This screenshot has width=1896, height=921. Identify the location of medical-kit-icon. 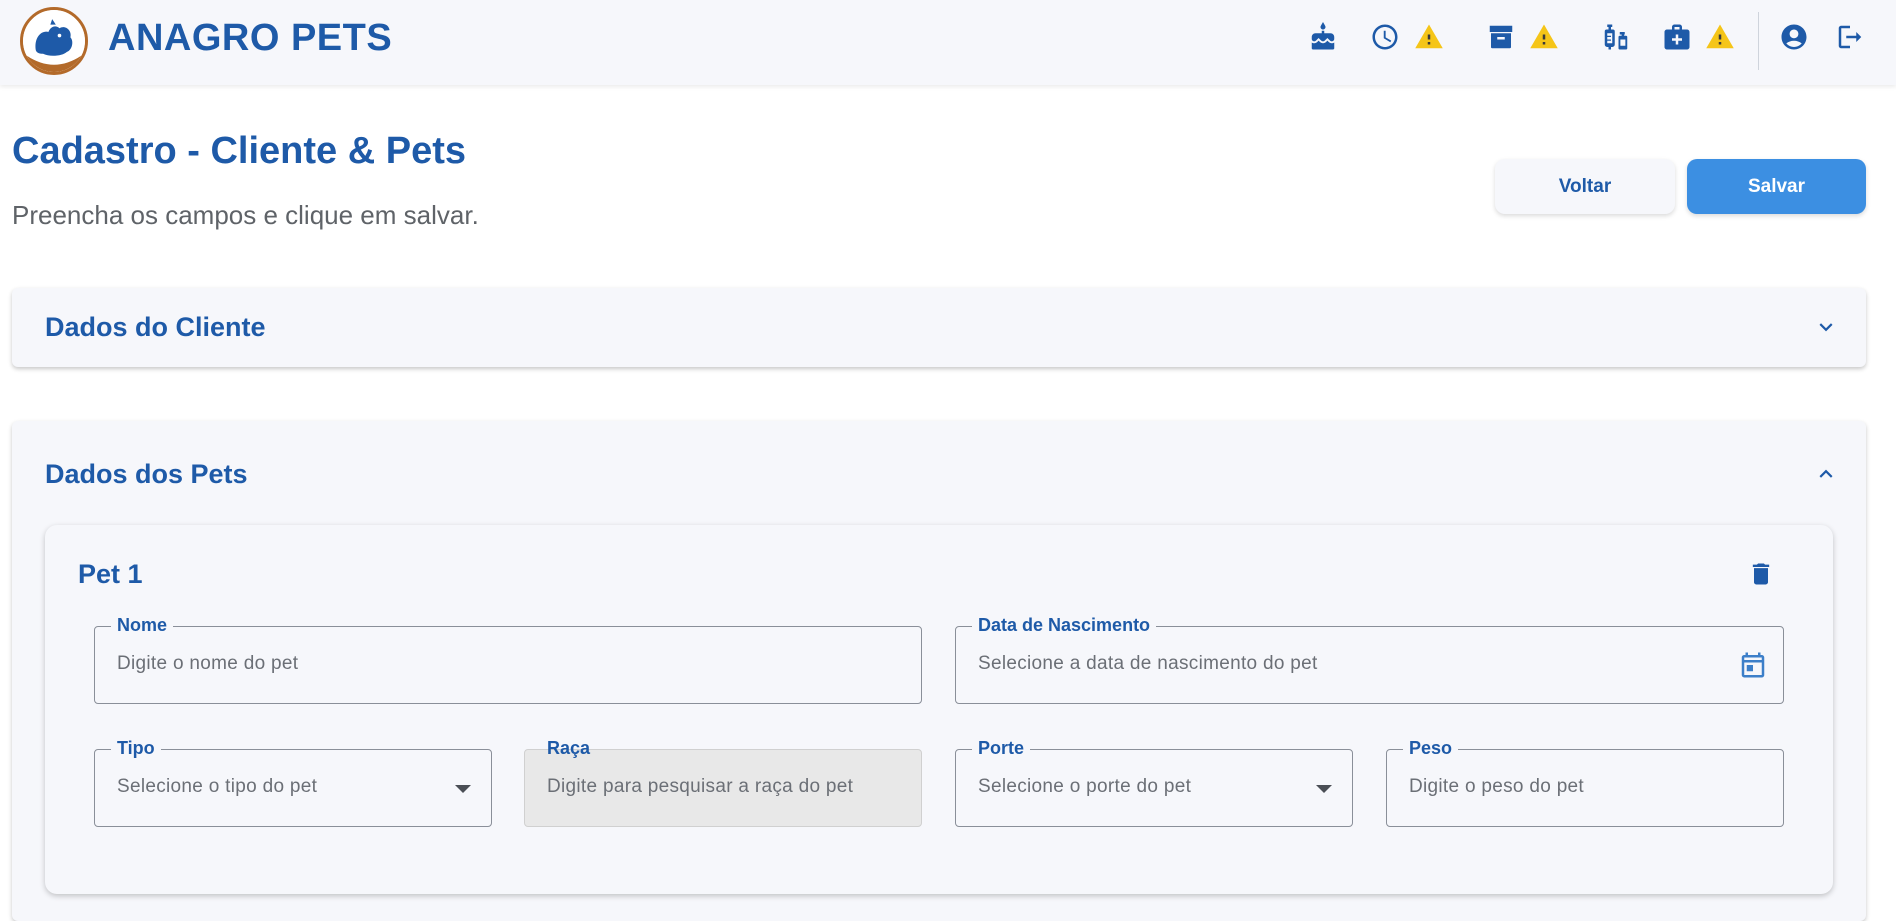
(1677, 37).